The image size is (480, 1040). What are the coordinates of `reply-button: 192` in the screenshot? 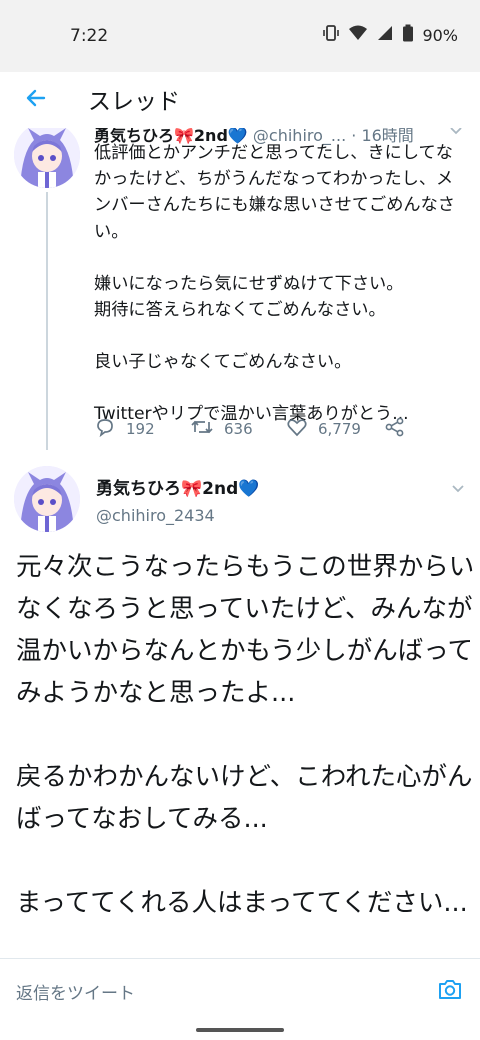 It's located at (124, 429).